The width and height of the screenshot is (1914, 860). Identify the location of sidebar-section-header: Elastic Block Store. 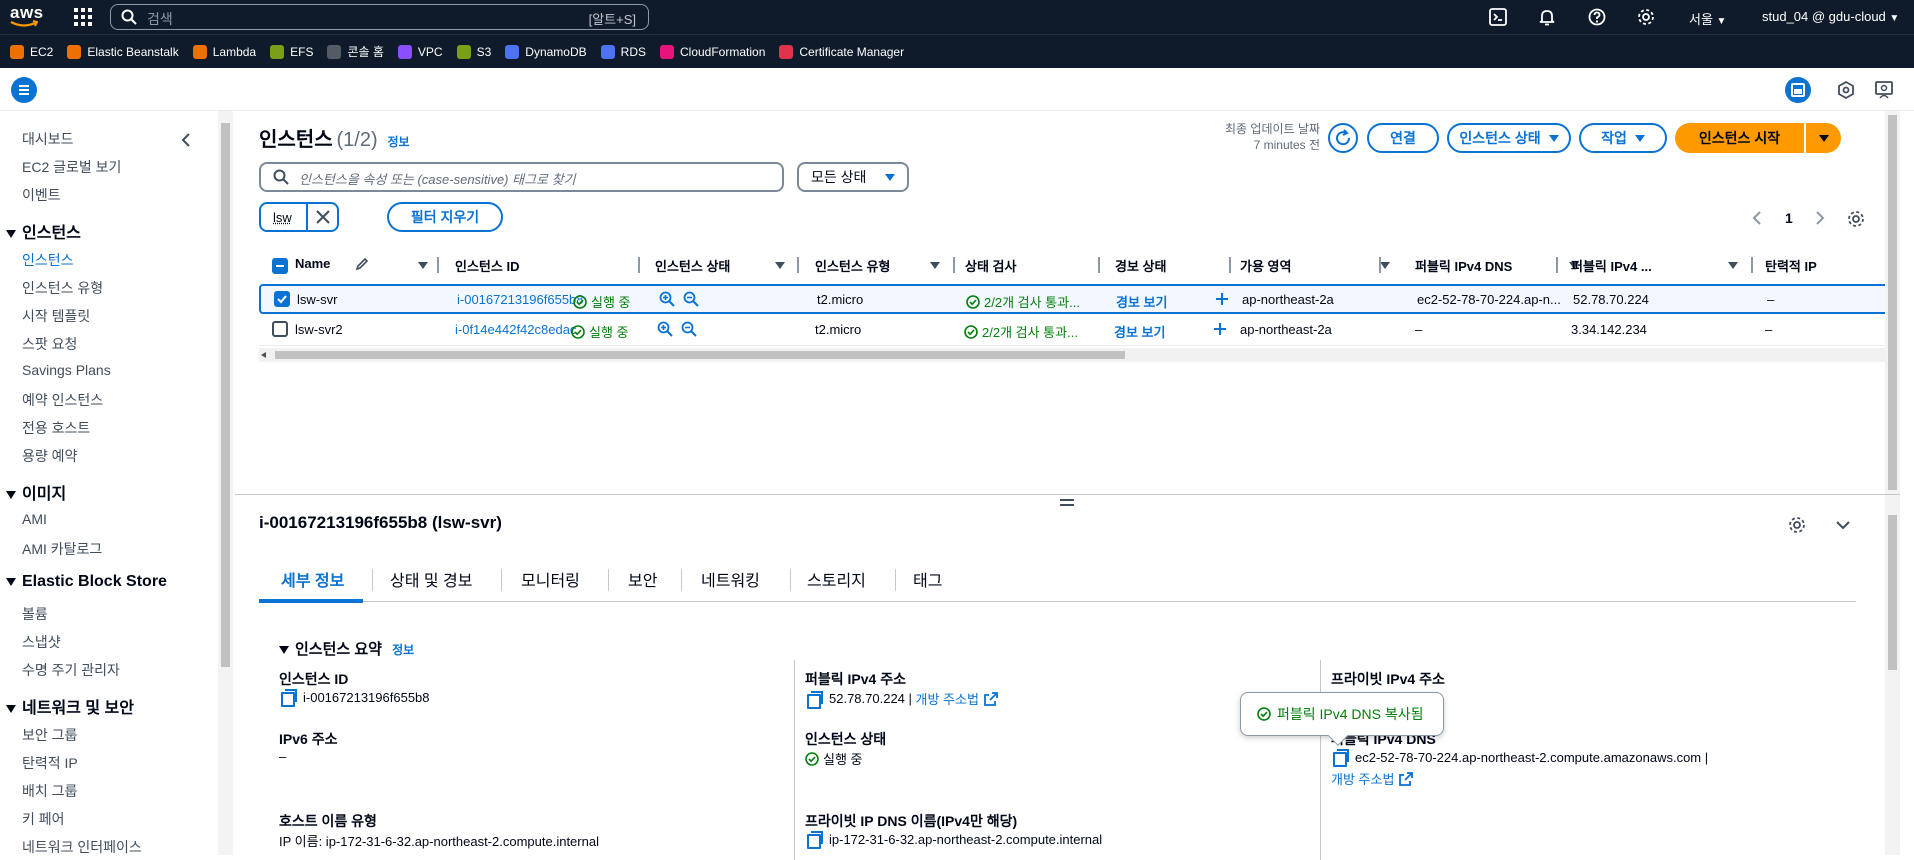
(86, 582).